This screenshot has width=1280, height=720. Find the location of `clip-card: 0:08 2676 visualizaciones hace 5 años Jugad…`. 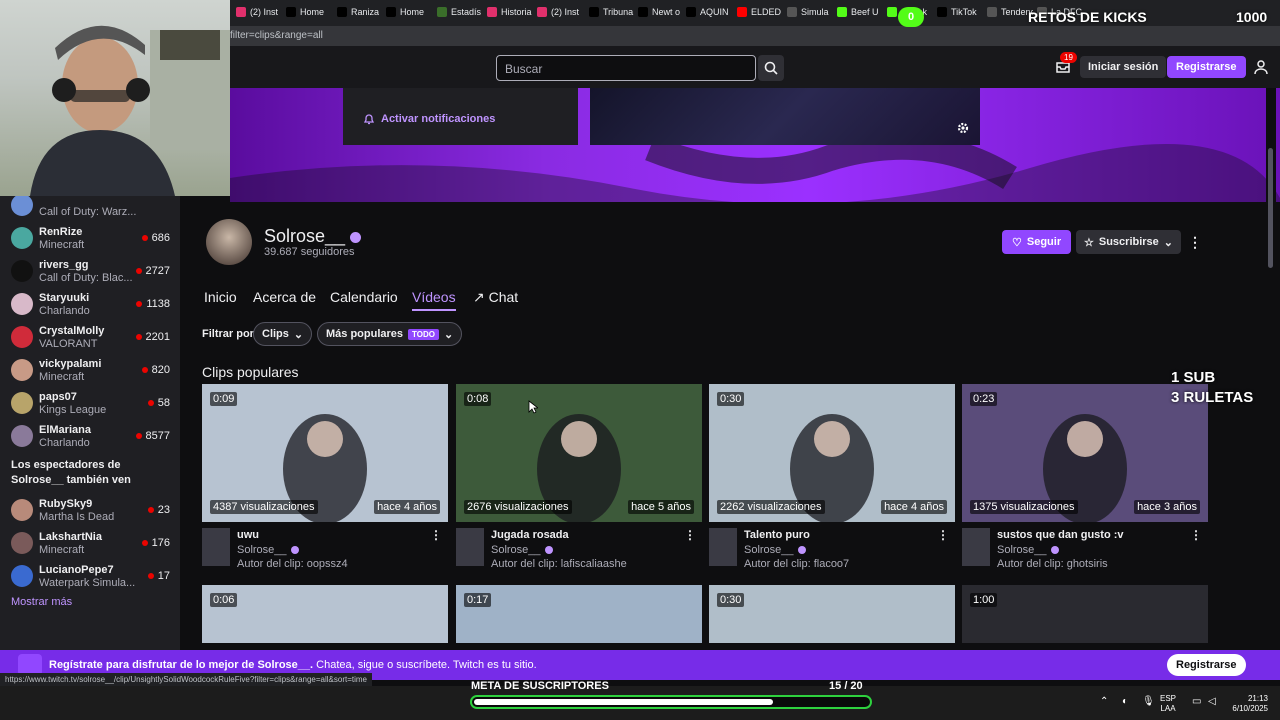

clip-card: 0:08 2676 visualizaciones hace 5 años Jugad… is located at coordinates (579, 479).